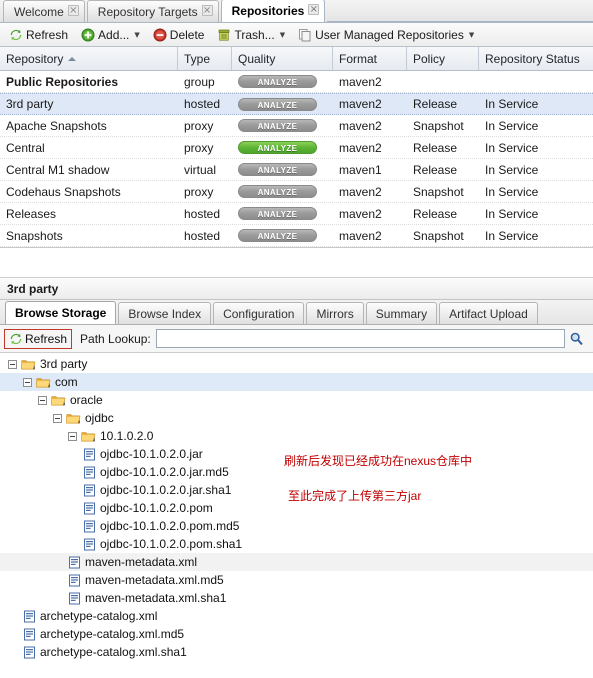 This screenshot has height=678, width=593. I want to click on storage-refresh-button: Refresh, so click(38, 338).